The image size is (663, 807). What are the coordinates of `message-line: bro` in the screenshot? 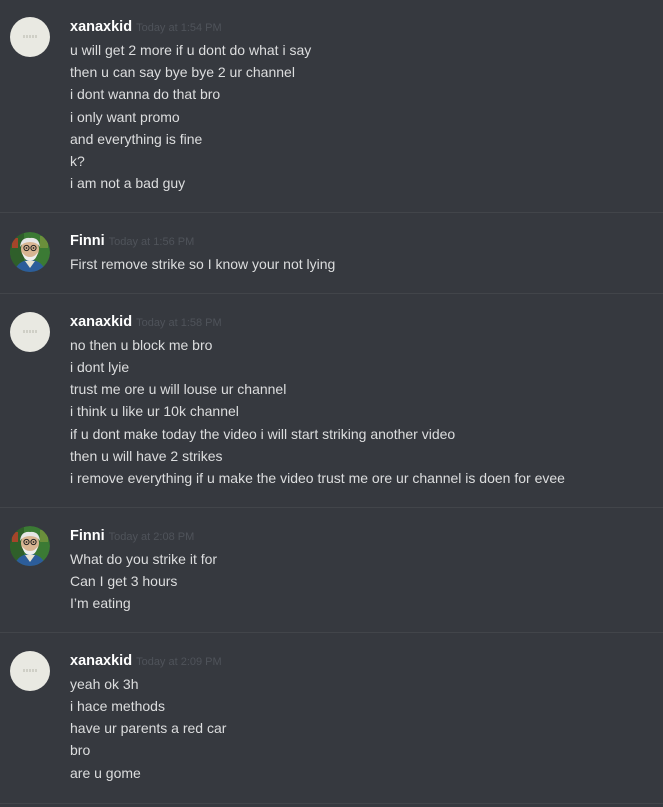 It's located at (80, 750).